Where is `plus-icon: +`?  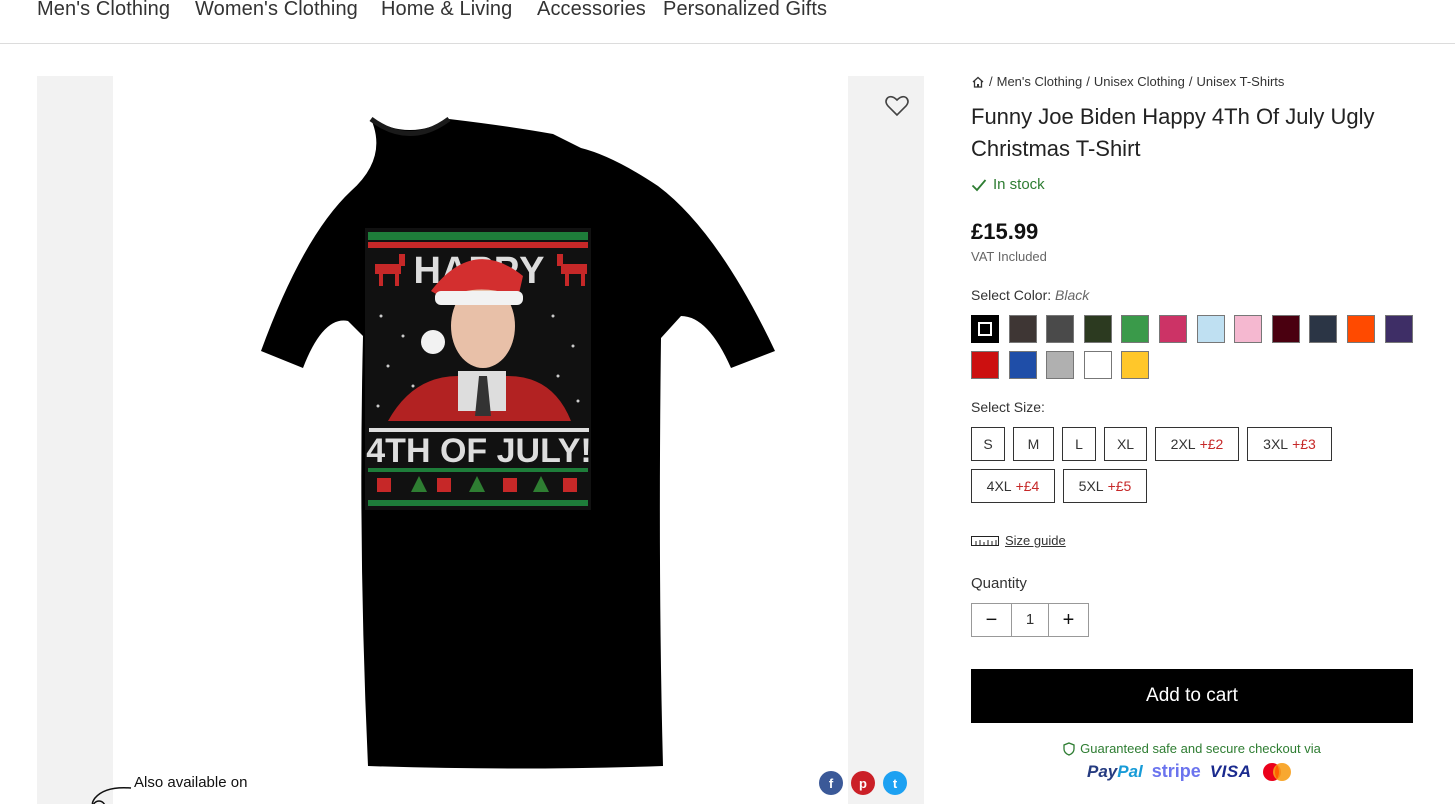
plus-icon: + is located at coordinates (1068, 620).